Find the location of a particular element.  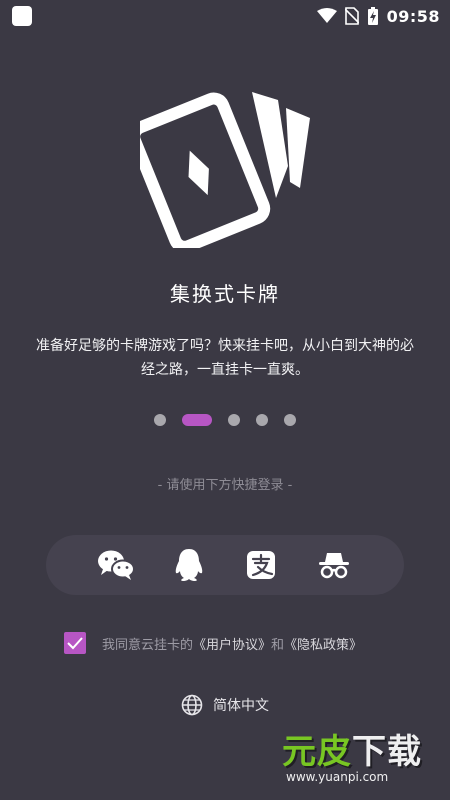

description-text: 准备好足够的卡牌游戏了吗？快来挂卡吧，从小白到大神的必经之路，一直挂卡一直爽。 is located at coordinates (225, 358).